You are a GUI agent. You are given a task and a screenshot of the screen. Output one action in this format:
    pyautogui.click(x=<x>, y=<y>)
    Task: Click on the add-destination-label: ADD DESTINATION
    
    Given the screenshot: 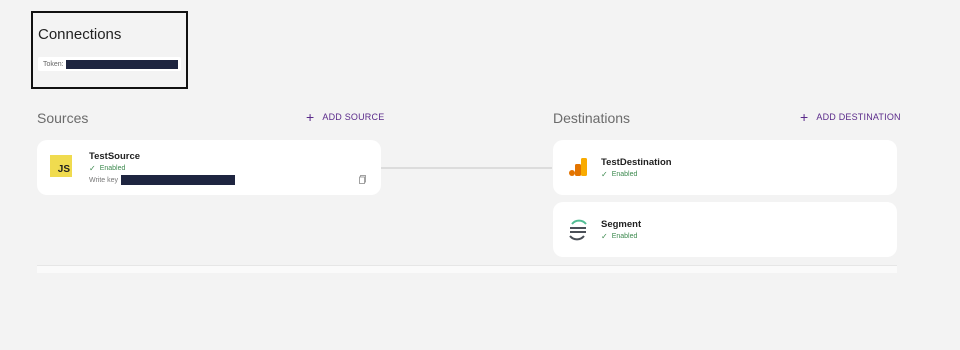 What is the action you would take?
    pyautogui.click(x=858, y=117)
    